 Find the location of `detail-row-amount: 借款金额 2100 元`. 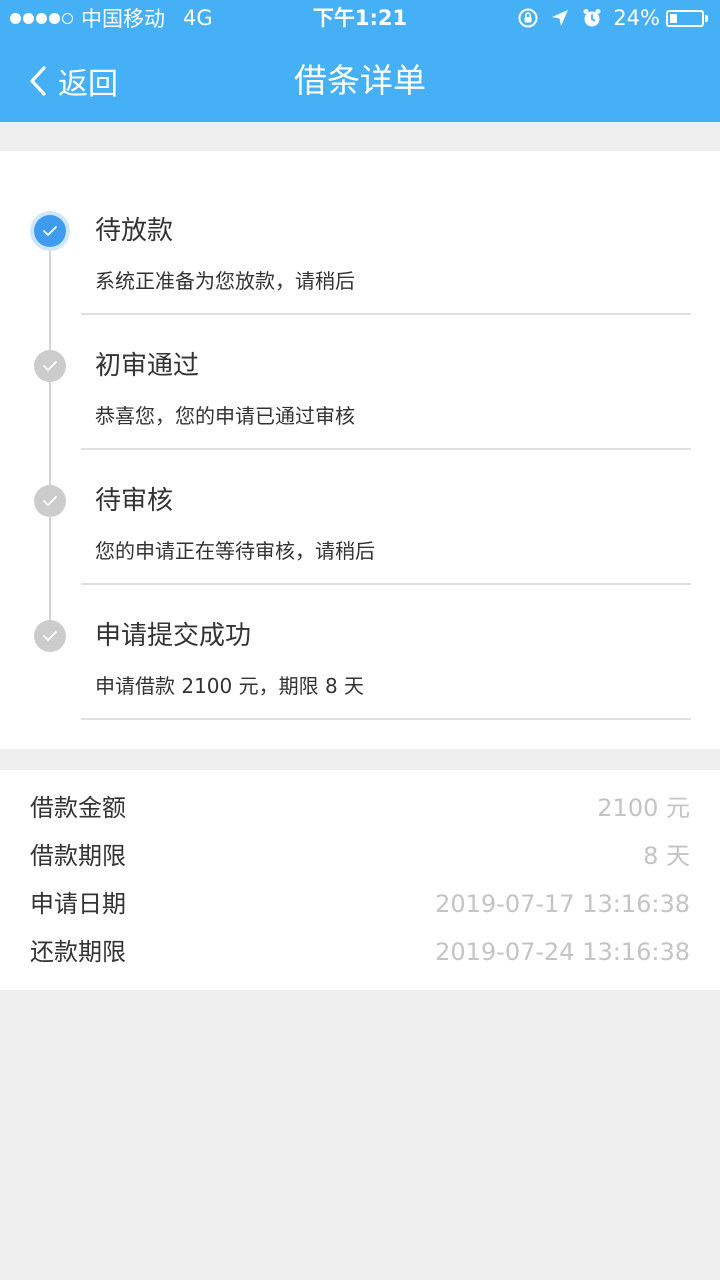

detail-row-amount: 借款金额 2100 元 is located at coordinates (360, 808).